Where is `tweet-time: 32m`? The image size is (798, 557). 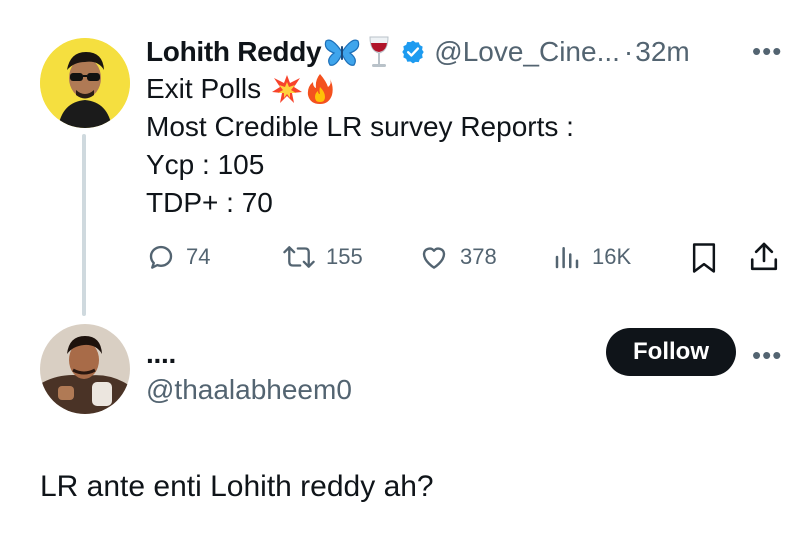
tweet-time: 32m is located at coordinates (662, 52).